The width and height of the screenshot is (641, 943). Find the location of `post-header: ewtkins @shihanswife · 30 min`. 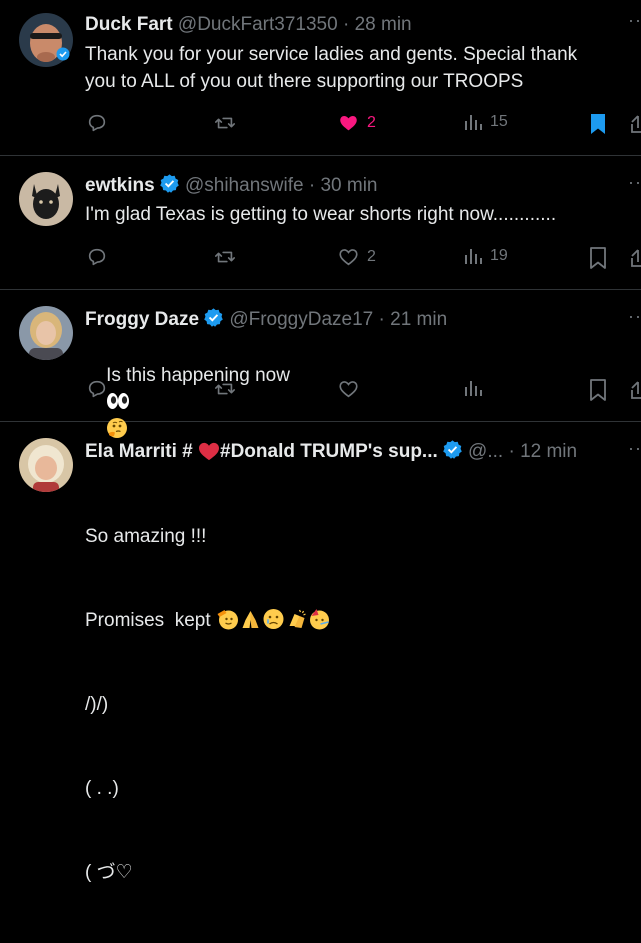

post-header: ewtkins @shihanswife · 30 min is located at coordinates (231, 185).